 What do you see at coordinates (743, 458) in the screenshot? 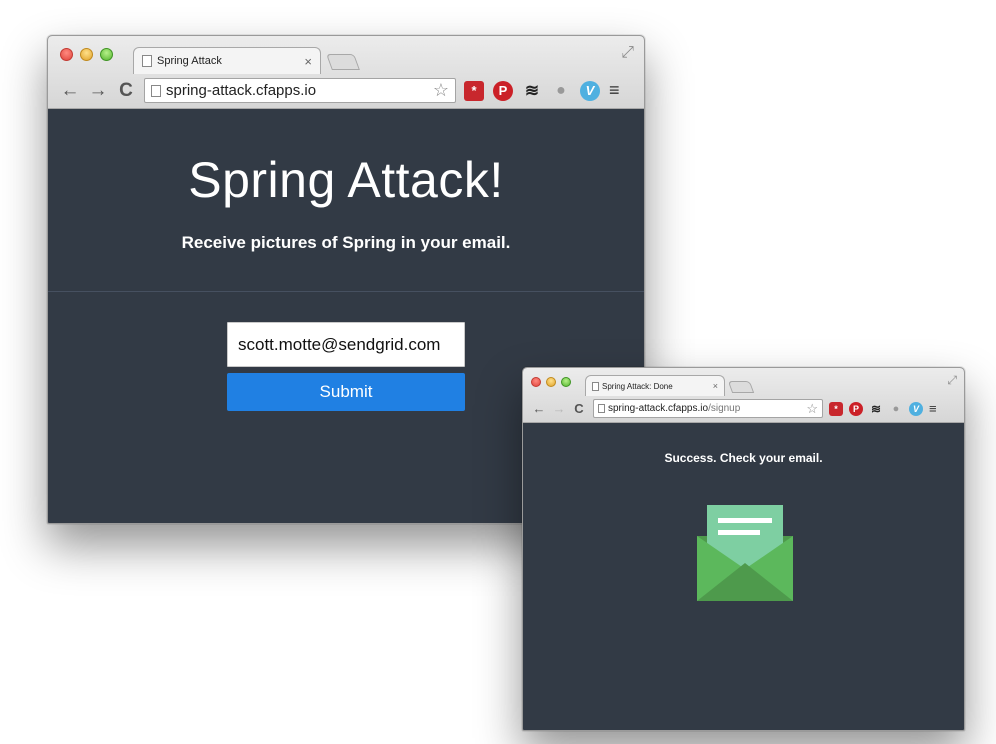
I see `success-message: Success. Check your email.` at bounding box center [743, 458].